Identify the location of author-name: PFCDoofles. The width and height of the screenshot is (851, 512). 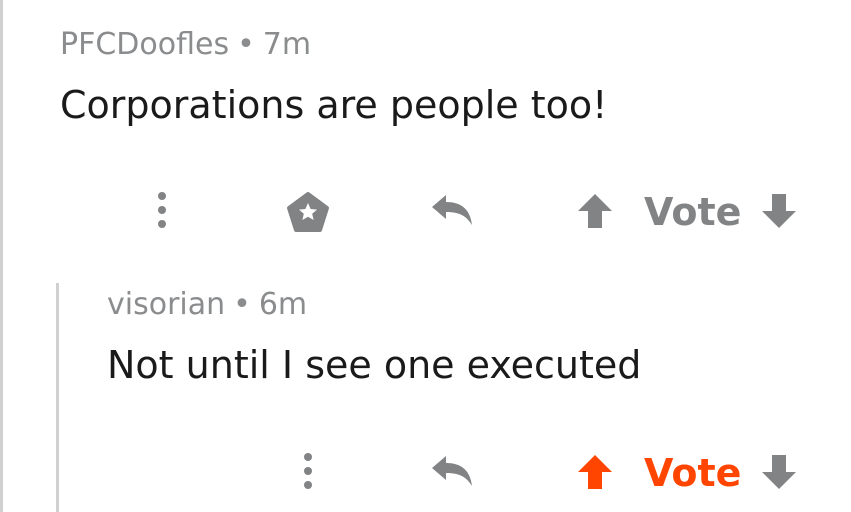
(144, 44).